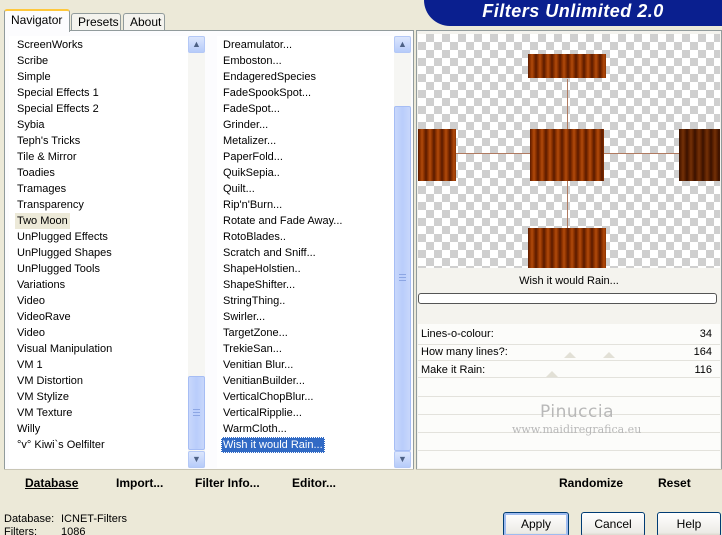  I want to click on parameter-label: Lines-o-colour:, so click(457, 334).